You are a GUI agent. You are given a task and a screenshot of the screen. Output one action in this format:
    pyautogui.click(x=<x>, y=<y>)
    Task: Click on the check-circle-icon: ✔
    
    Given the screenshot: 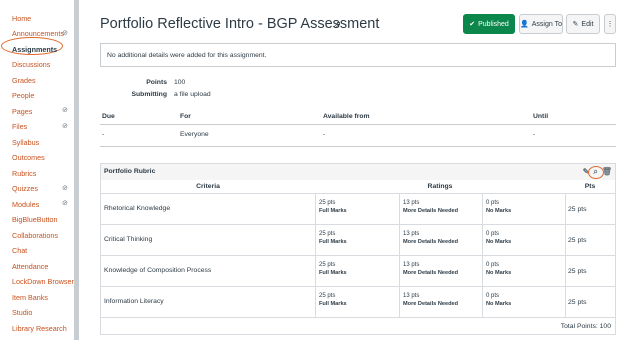 What is the action you would take?
    pyautogui.click(x=472, y=24)
    